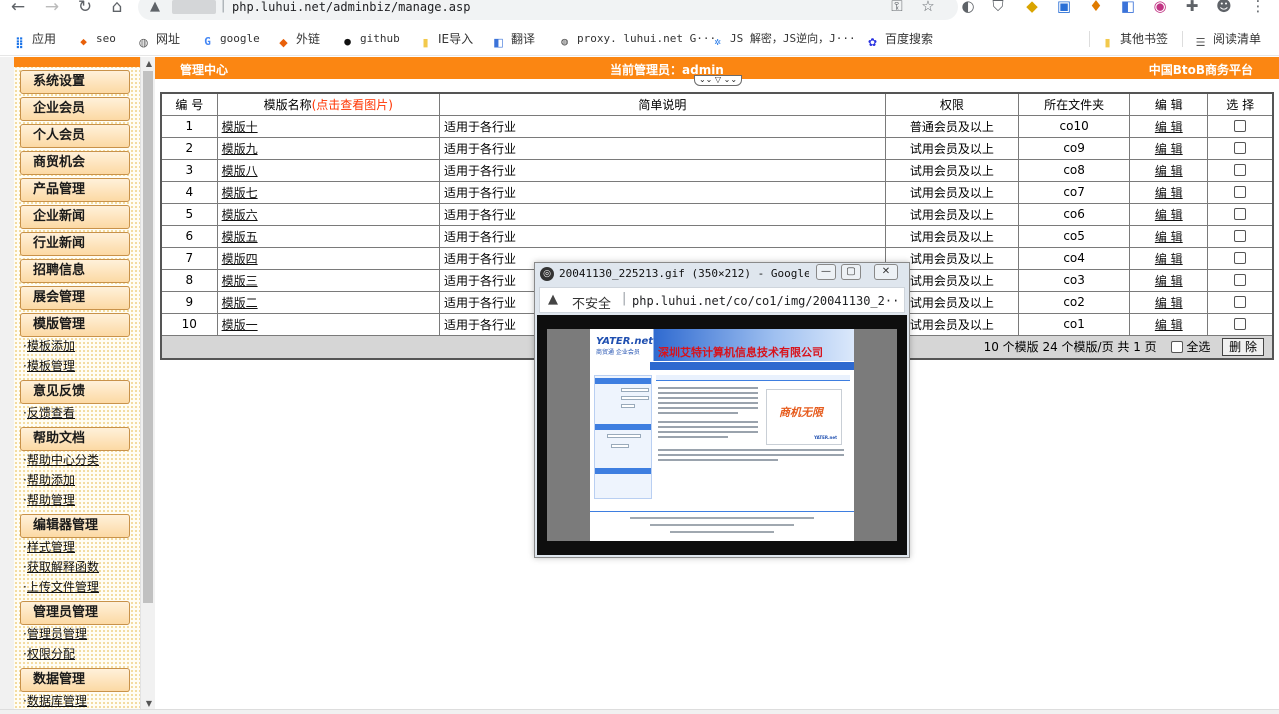  I want to click on sidebar-category: 招聘信息, so click(75, 271).